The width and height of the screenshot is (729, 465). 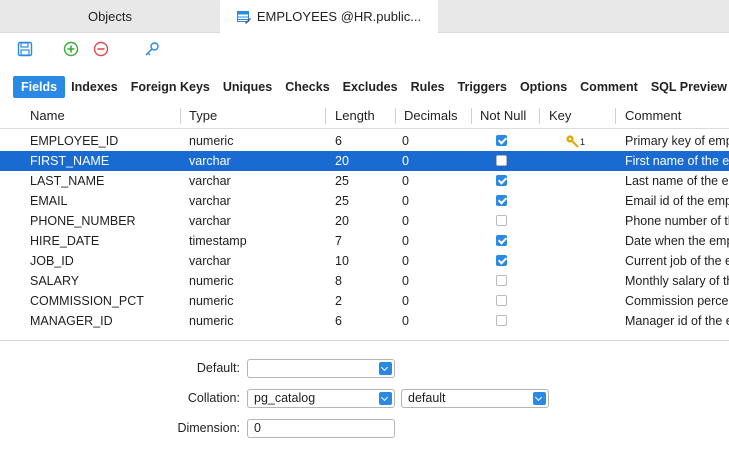 What do you see at coordinates (203, 116) in the screenshot?
I see `header-type: Type` at bounding box center [203, 116].